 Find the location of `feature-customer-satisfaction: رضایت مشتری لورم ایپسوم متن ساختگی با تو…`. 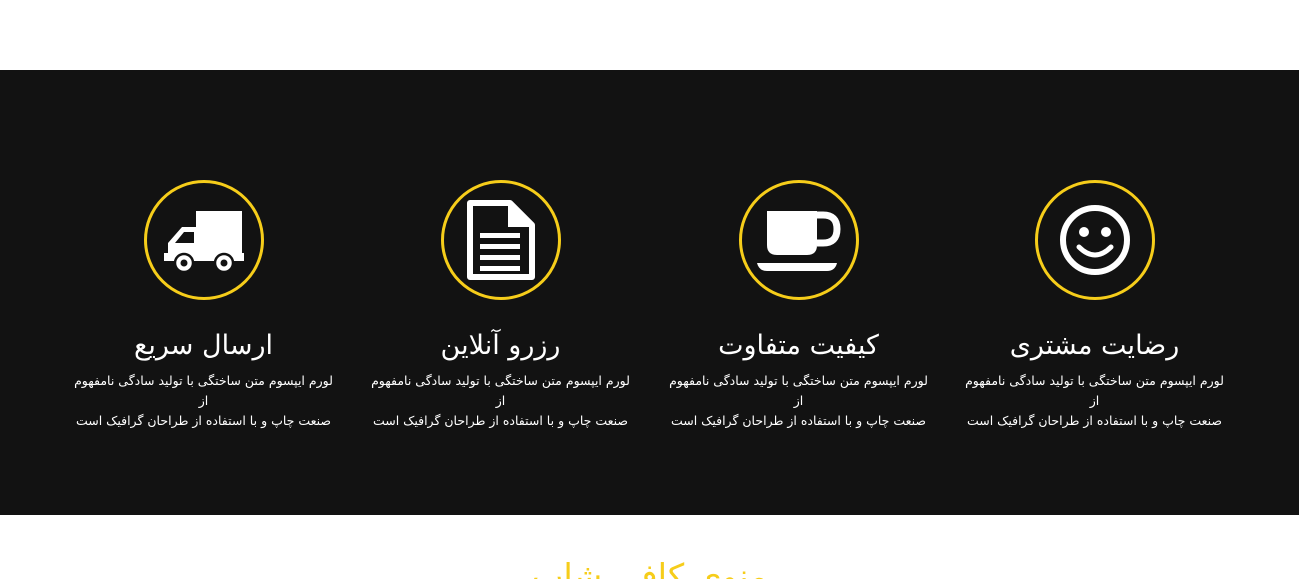

feature-customer-satisfaction: رضایت مشتری لورم ایپسوم متن ساختگی با تو… is located at coordinates (1094, 305).